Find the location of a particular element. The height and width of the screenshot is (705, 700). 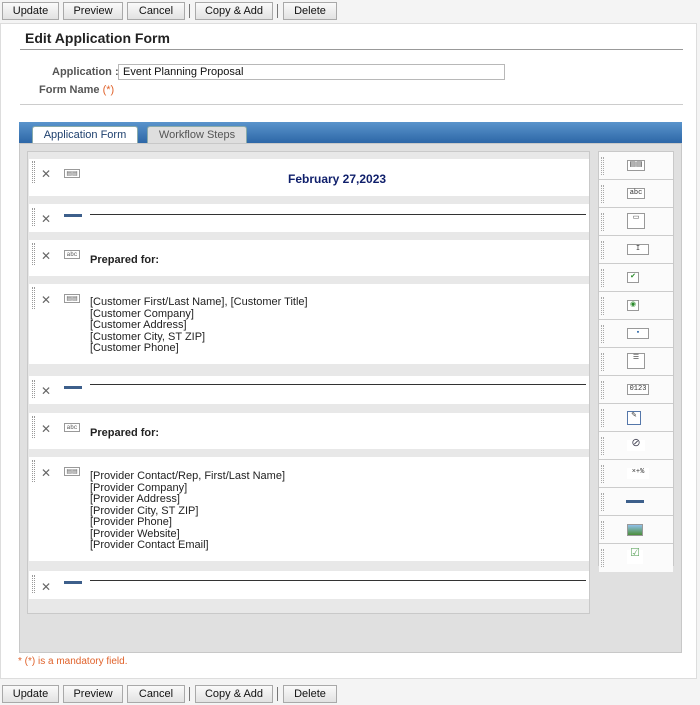

palette-rich-text: ▤▤ is located at coordinates (636, 166).